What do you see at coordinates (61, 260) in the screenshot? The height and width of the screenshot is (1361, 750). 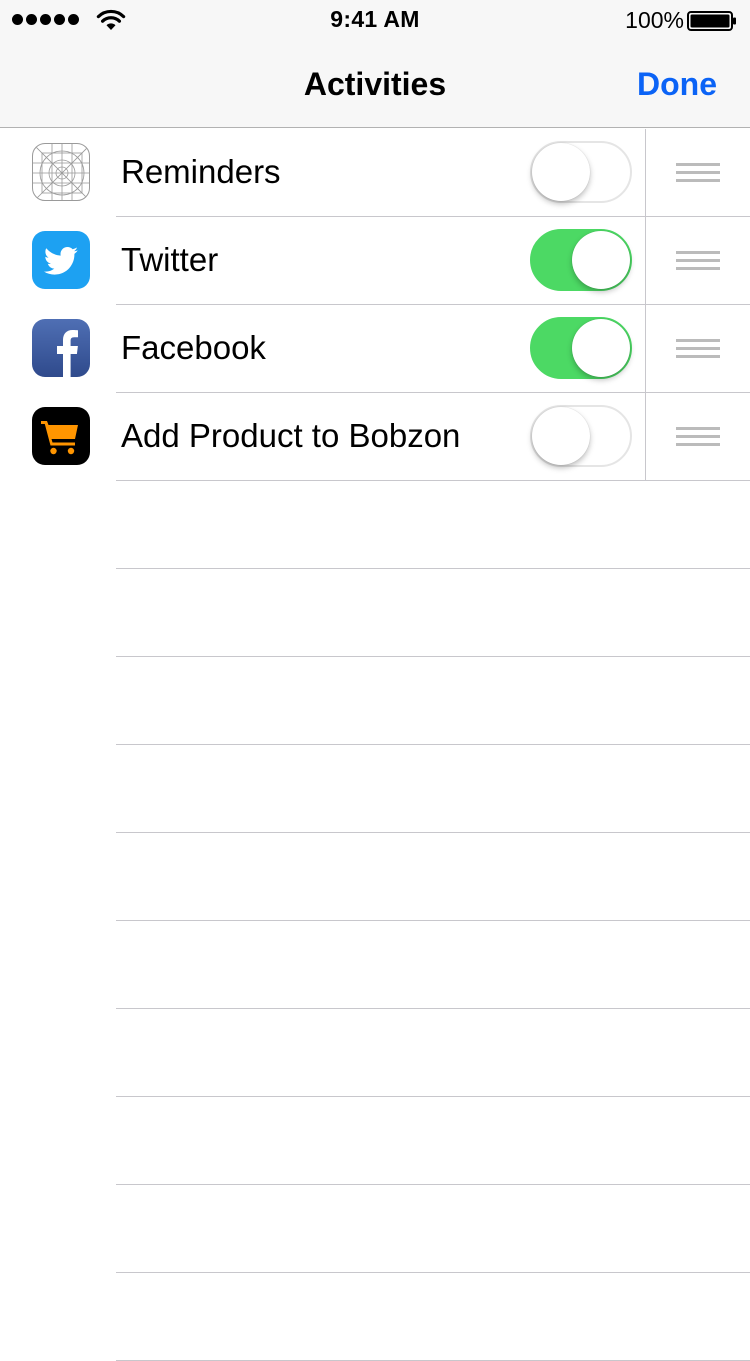 I see `twitter-icon` at bounding box center [61, 260].